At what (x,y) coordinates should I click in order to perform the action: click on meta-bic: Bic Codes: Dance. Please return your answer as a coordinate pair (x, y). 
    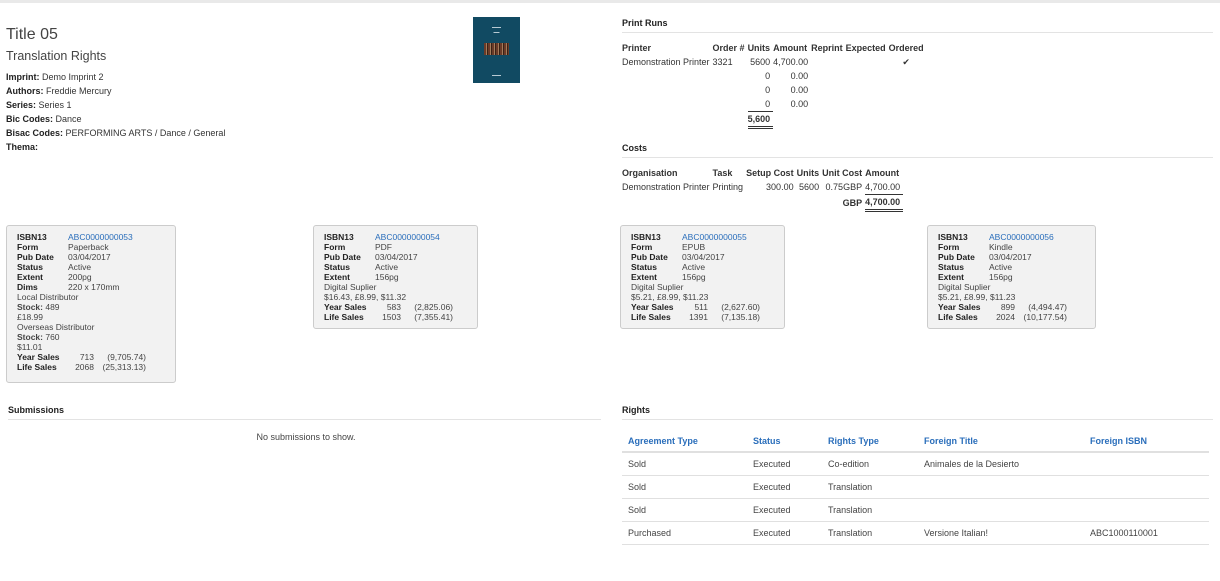
    Looking at the image, I should click on (44, 119).